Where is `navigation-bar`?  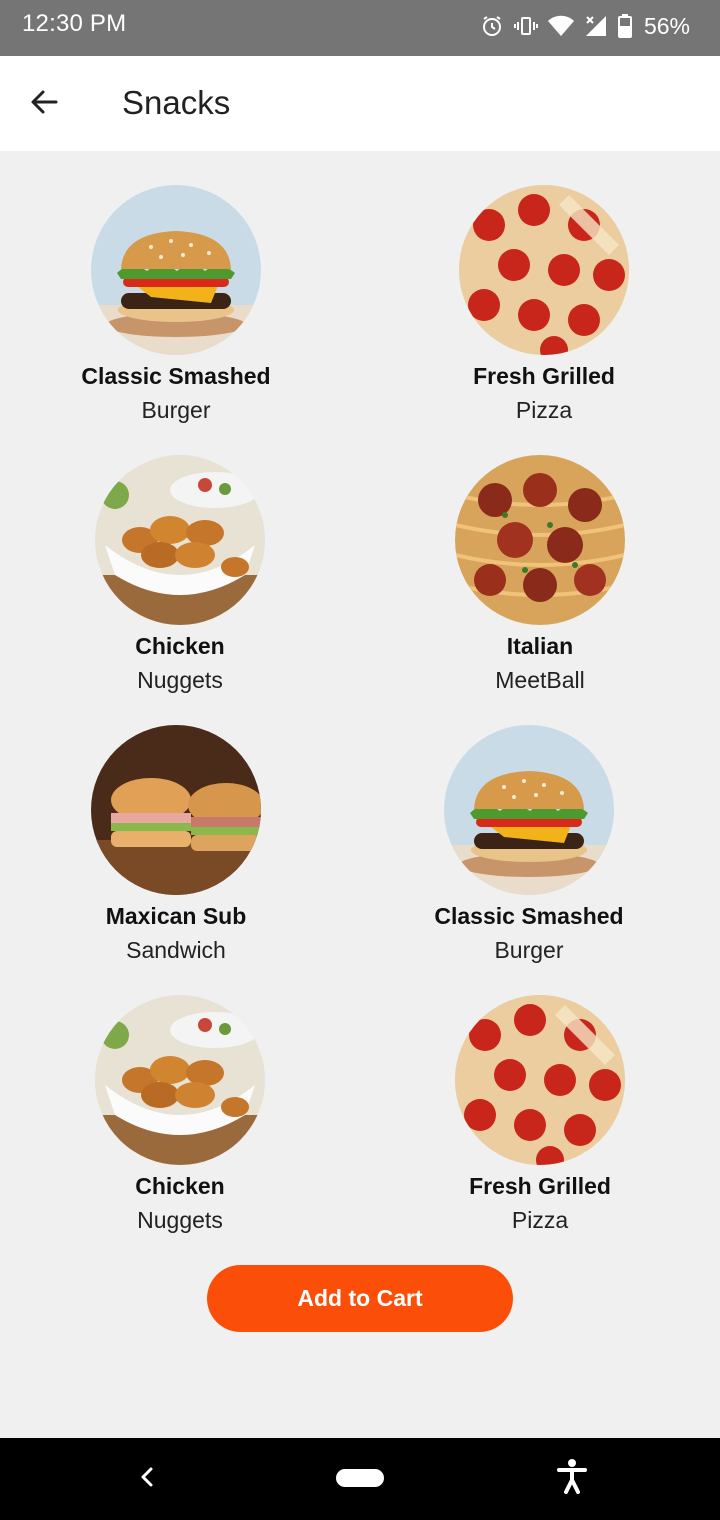 navigation-bar is located at coordinates (360, 1479).